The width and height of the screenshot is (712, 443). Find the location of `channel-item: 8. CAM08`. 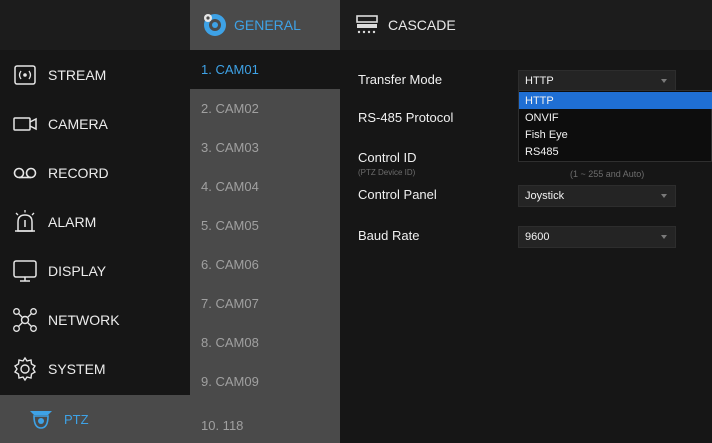

channel-item: 8. CAM08 is located at coordinates (265, 342).